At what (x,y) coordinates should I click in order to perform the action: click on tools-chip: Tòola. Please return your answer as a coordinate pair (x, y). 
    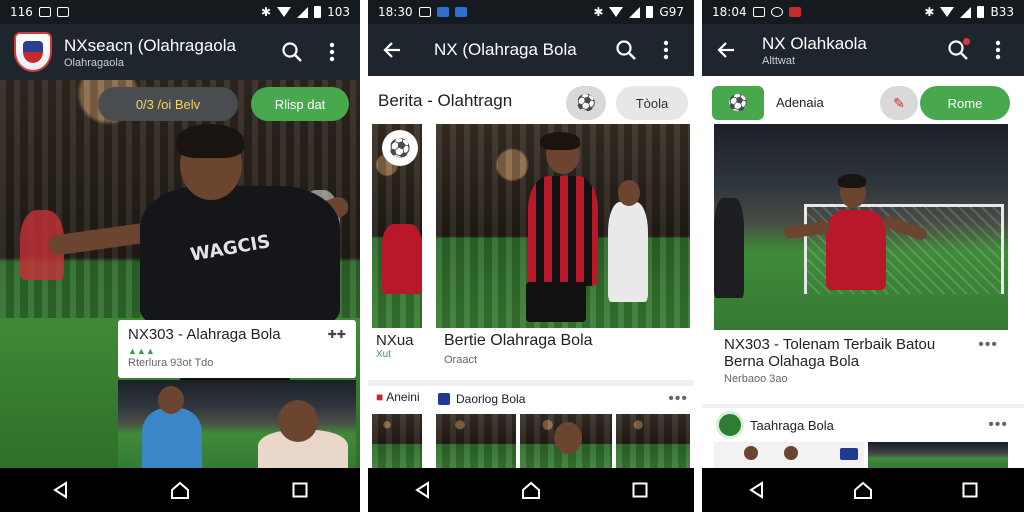
    Looking at the image, I should click on (652, 103).